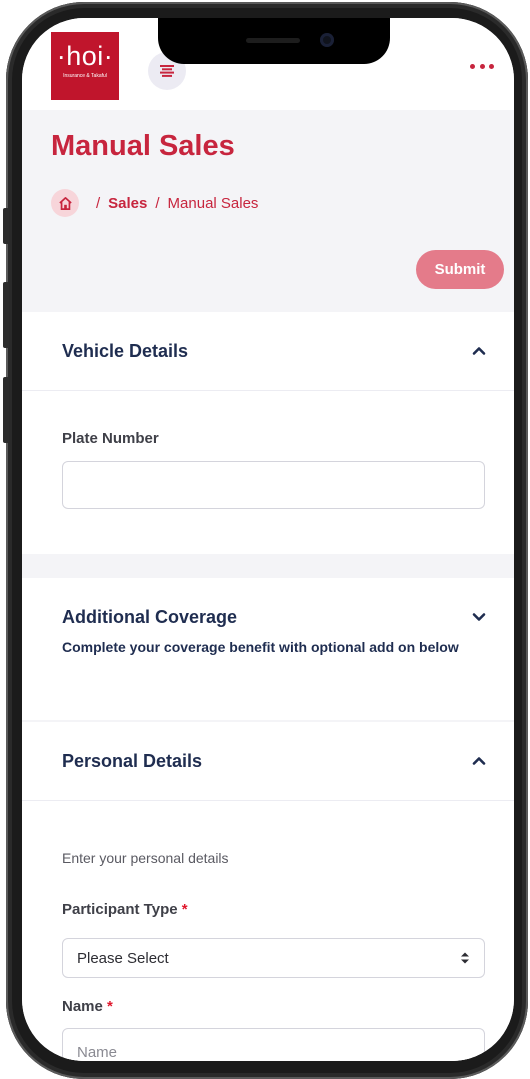  Describe the element at coordinates (125, 350) in the screenshot. I see `vehicle-details-title: Vehicle Details` at that location.